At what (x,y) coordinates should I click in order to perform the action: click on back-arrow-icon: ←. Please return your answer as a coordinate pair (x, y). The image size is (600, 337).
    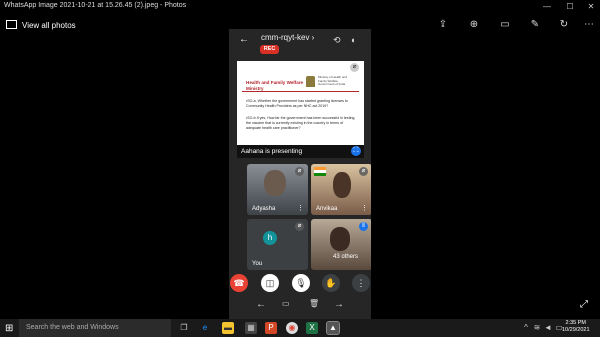
    Looking at the image, I should click on (244, 39).